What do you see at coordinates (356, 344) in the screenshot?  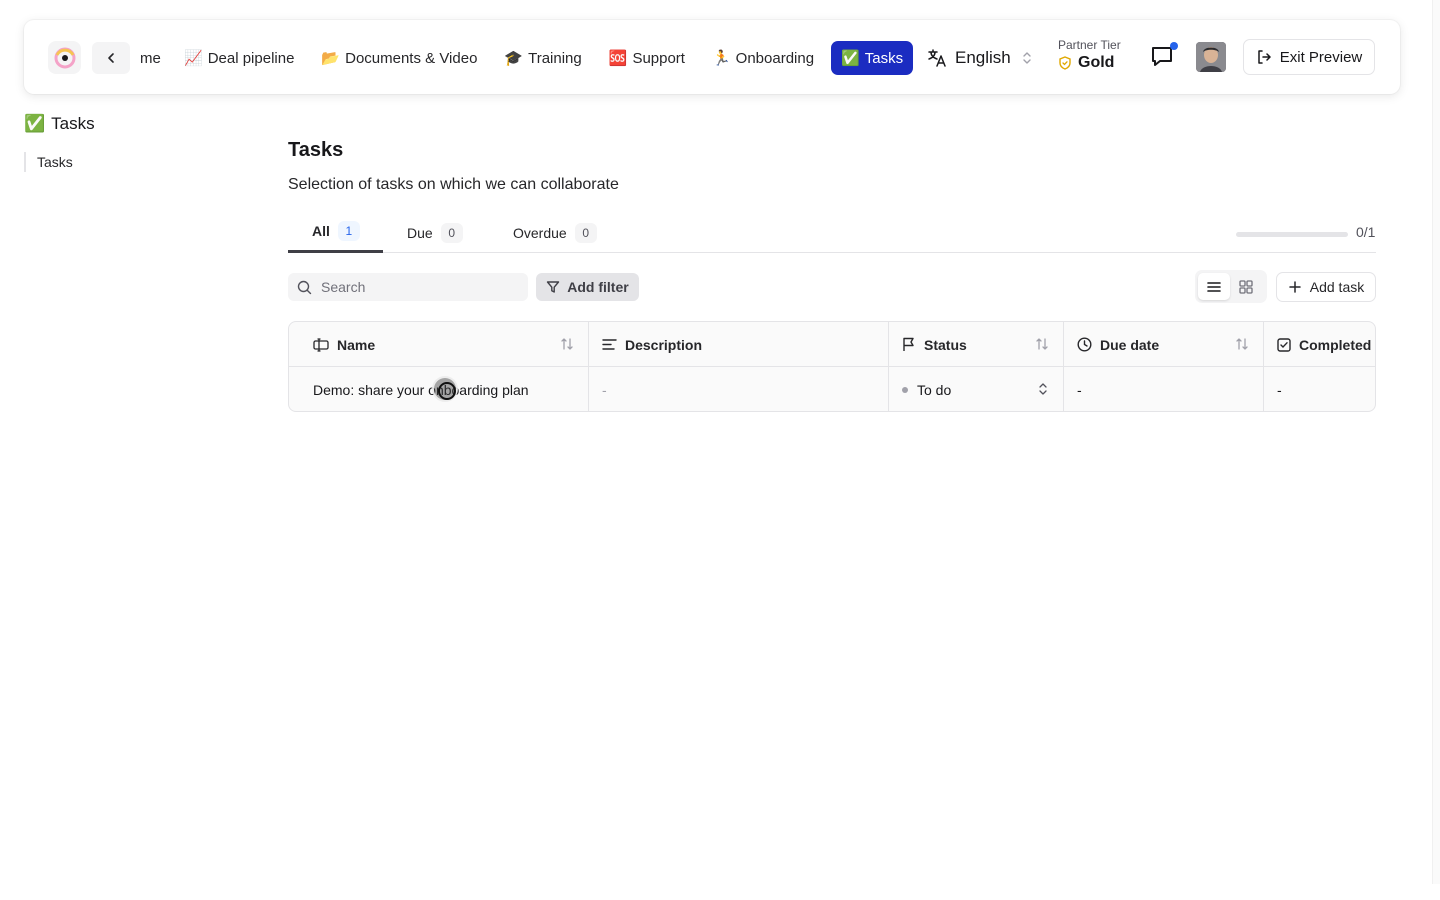 I see `column-header-label: Name` at bounding box center [356, 344].